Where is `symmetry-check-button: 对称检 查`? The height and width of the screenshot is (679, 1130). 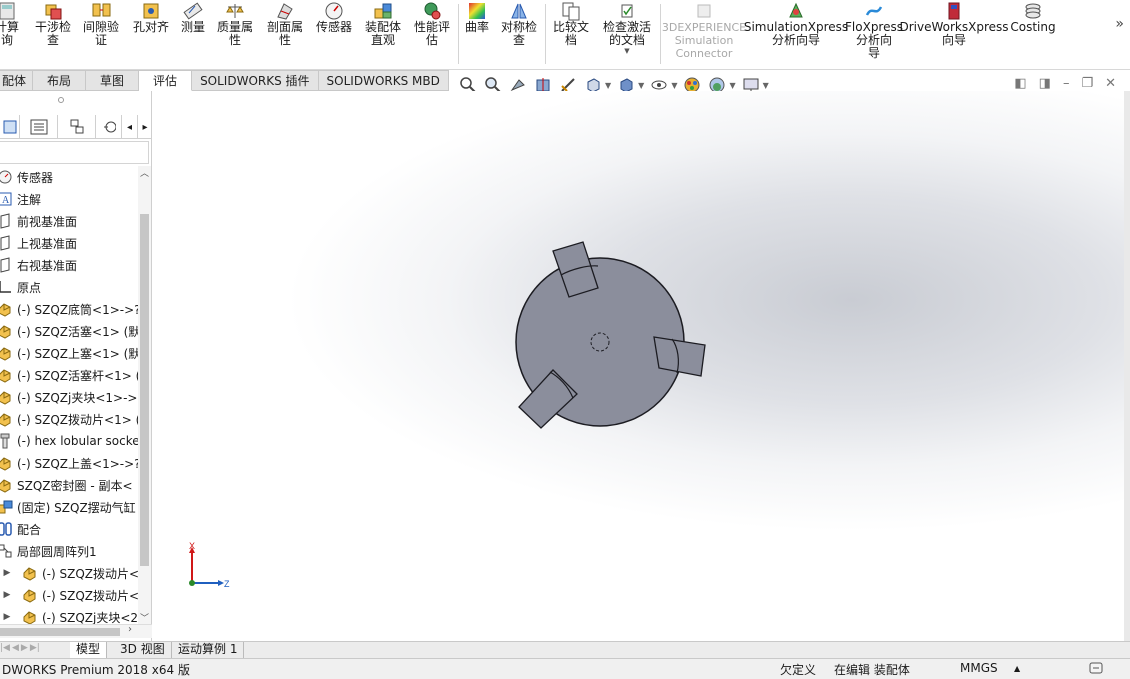
symmetry-check-button: 对称检 查 is located at coordinates (519, 32).